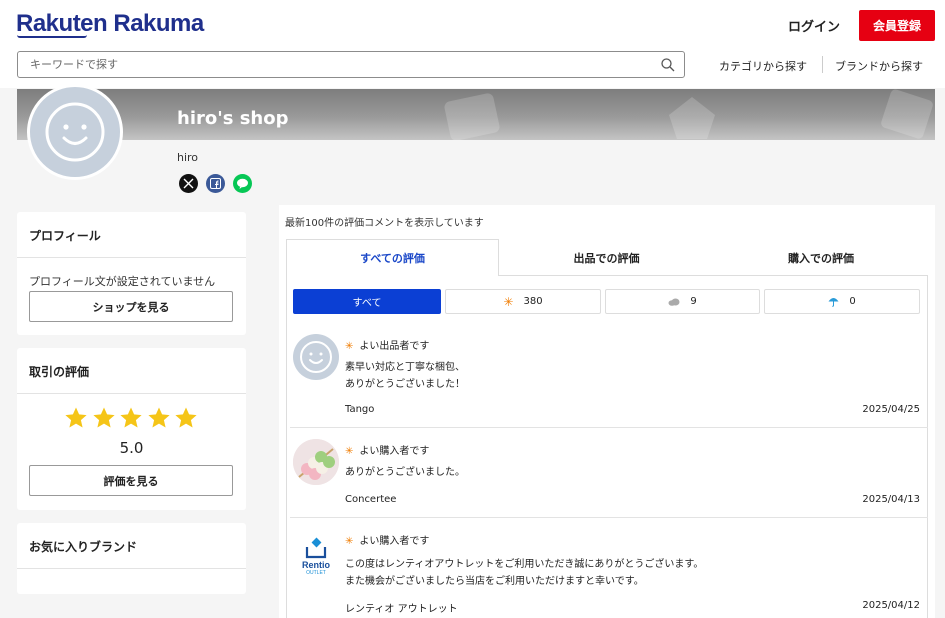 Image resolution: width=945 pixels, height=618 pixels. What do you see at coordinates (405, 367) in the screenshot?
I see `review-line: 素早い対応と丁寧な梱包、` at bounding box center [405, 367].